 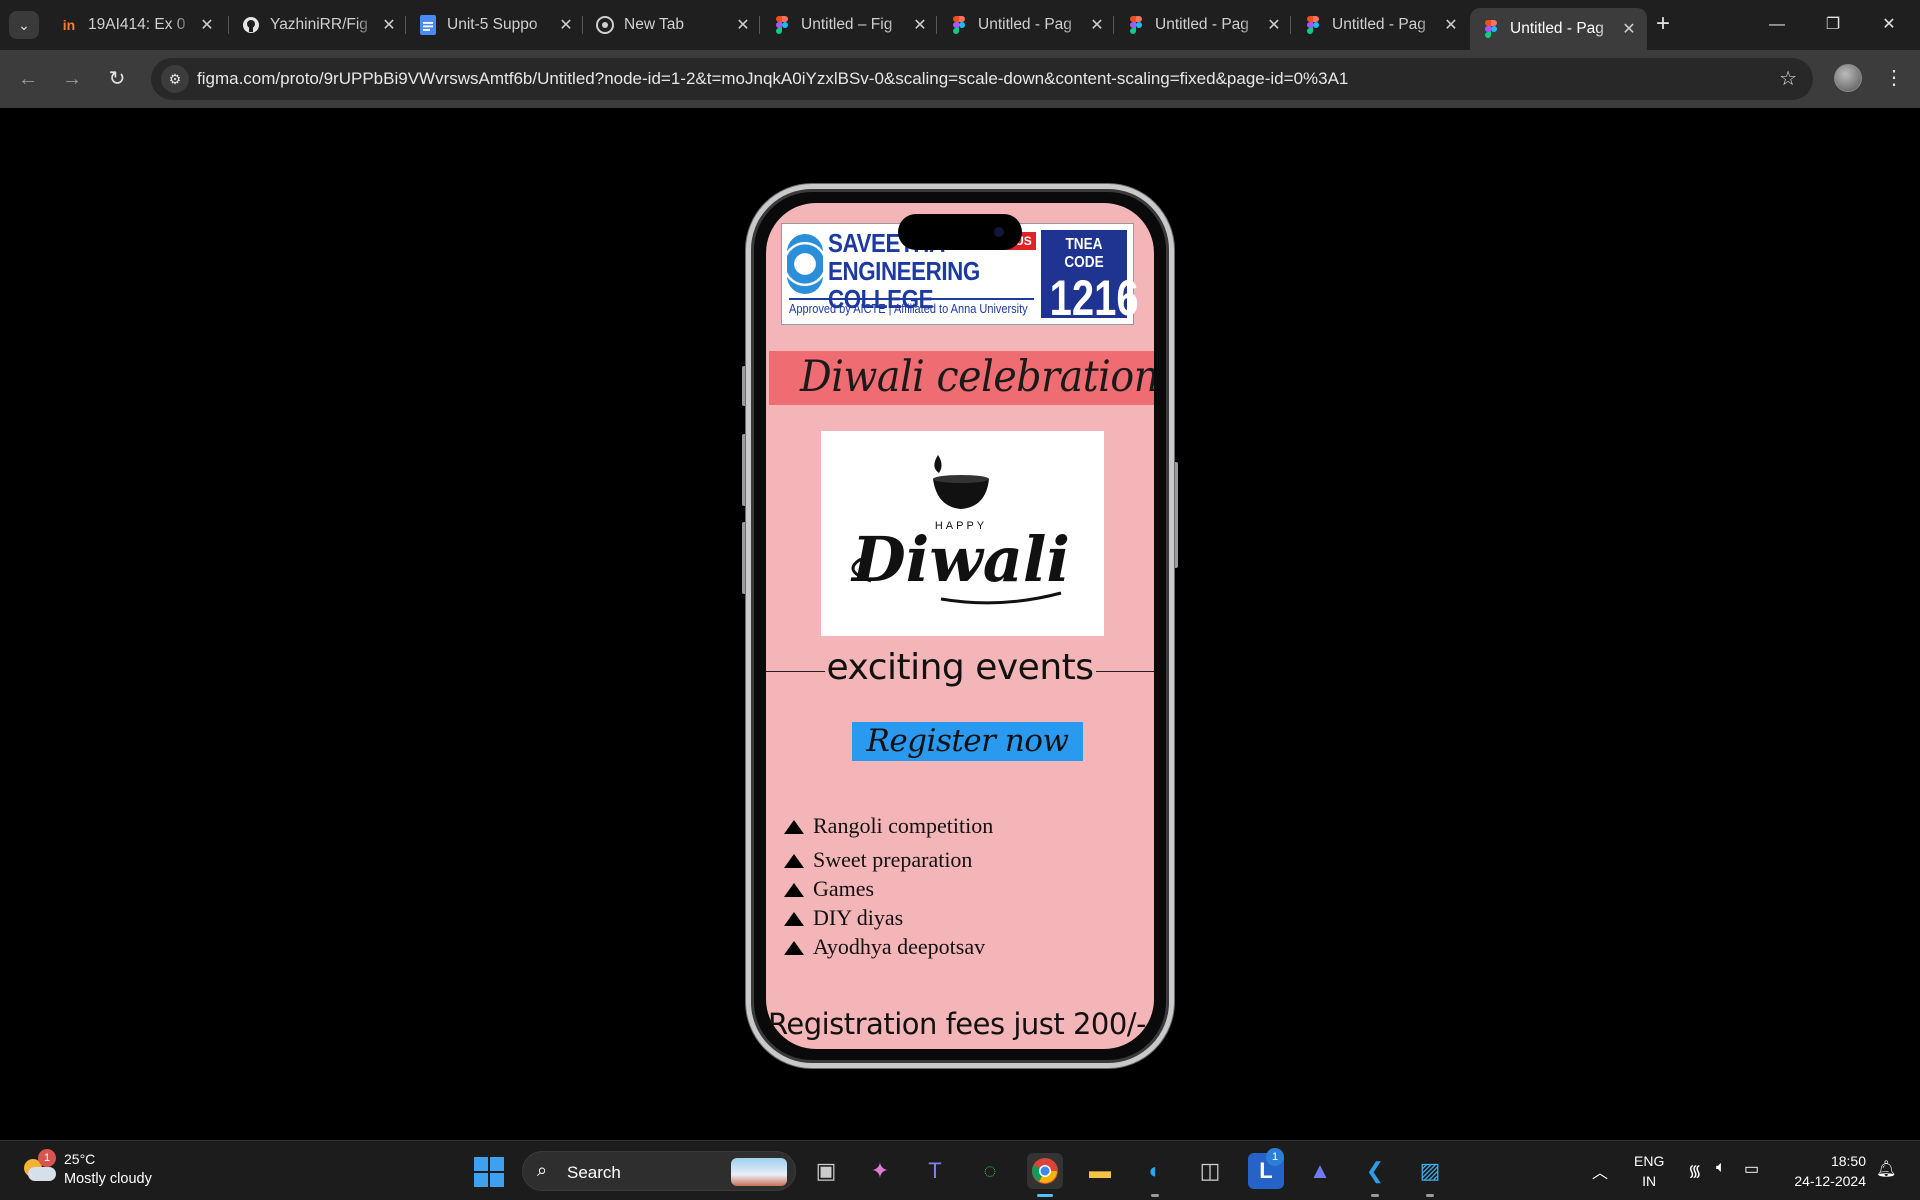 I want to click on edge-icon: ◐, so click(x=1155, y=1171).